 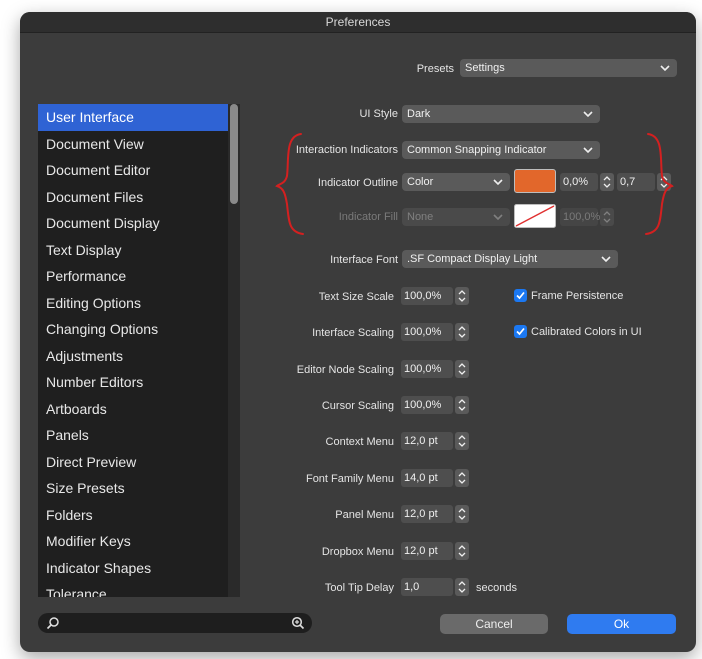 What do you see at coordinates (420, 217) in the screenshot?
I see `indicator-fill-value: None` at bounding box center [420, 217].